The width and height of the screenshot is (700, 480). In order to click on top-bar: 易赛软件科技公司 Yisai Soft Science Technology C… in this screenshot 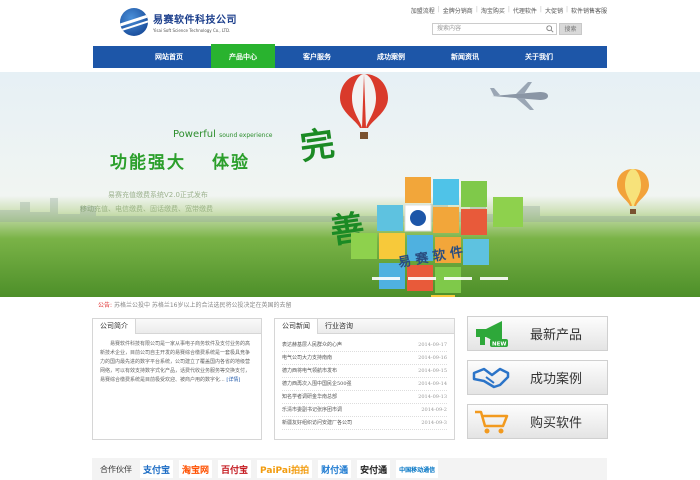, I will do `click(350, 22)`.